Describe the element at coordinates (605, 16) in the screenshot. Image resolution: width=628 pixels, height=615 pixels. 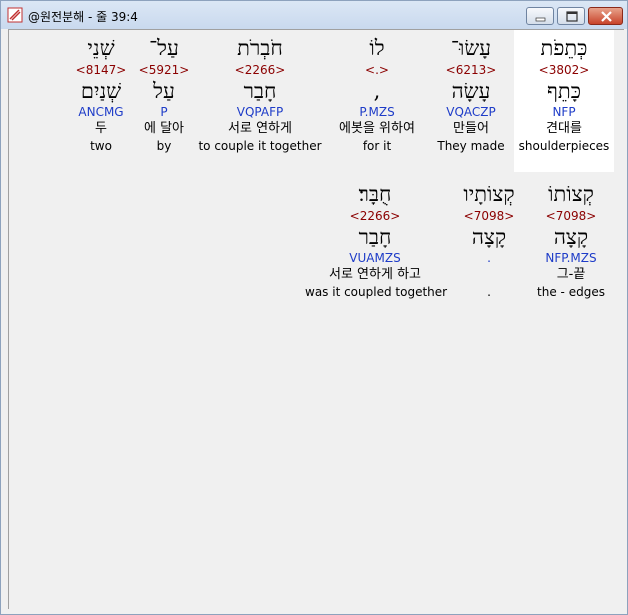
I see `close-button` at that location.